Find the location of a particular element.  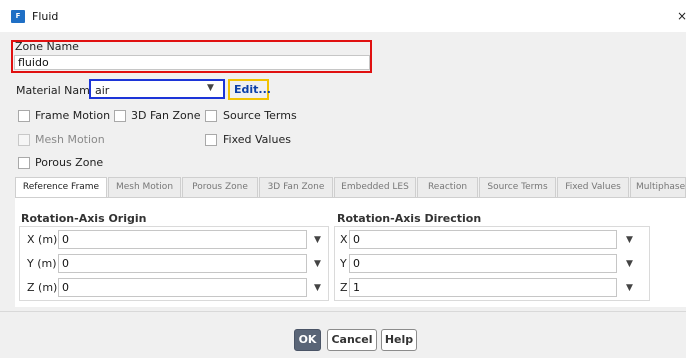

source-terms-checkbox is located at coordinates (211, 116).